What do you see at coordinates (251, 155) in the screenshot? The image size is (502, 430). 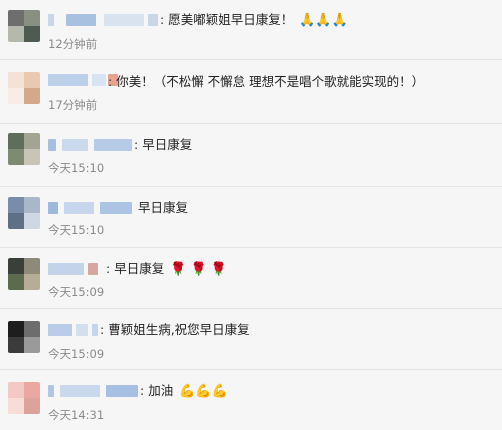 I see `comment-row: : 早日康复 今天15:10` at bounding box center [251, 155].